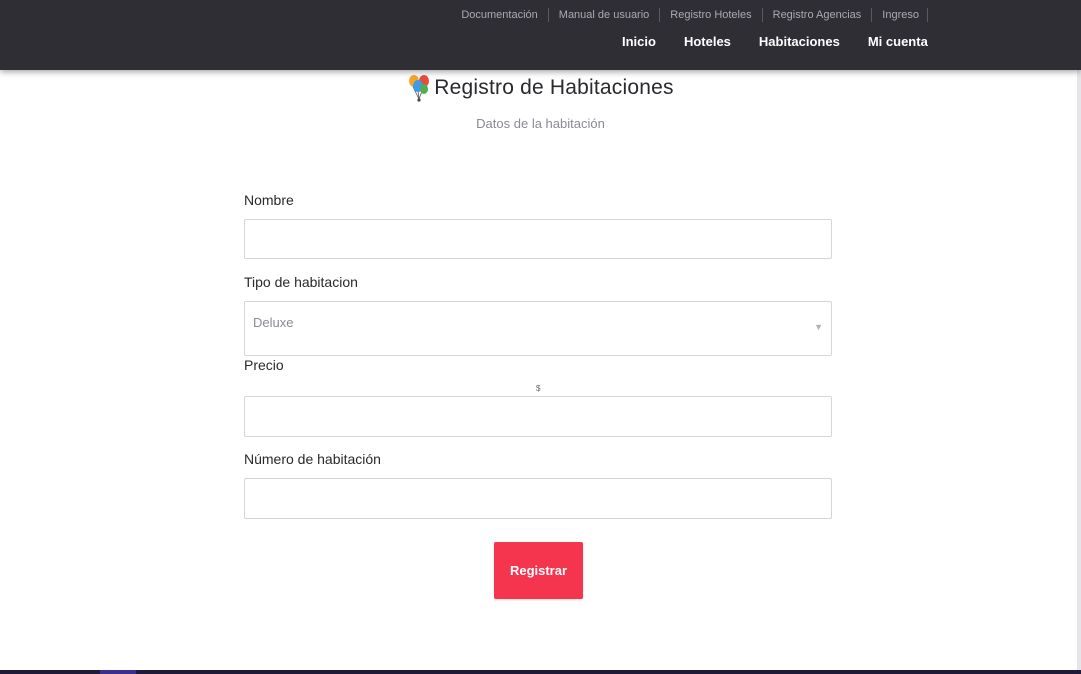  Describe the element at coordinates (605, 15) in the screenshot. I see `nav-link-manual-usuario: Manual de usuario` at that location.